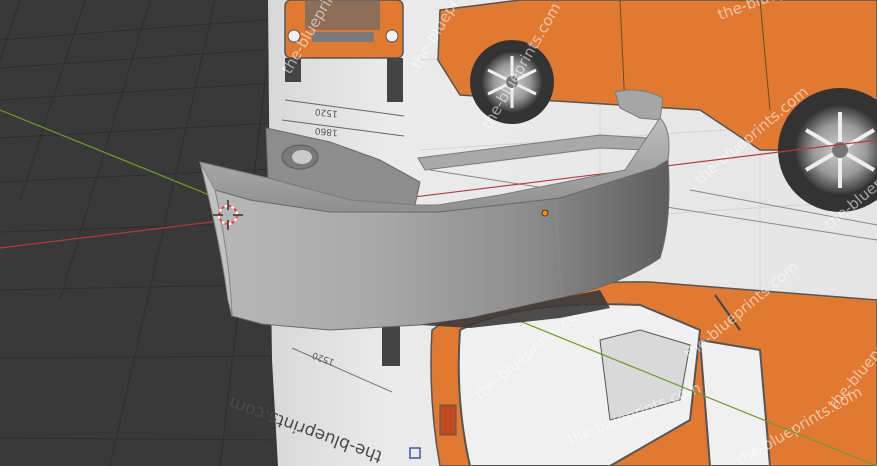 This screenshot has height=466, width=877. I want to click on dimension-label: 1860, so click(326, 131).